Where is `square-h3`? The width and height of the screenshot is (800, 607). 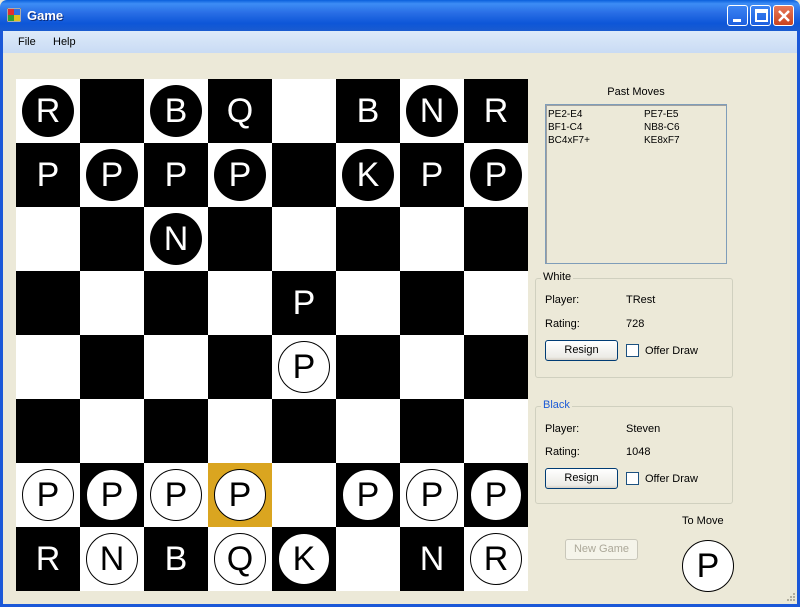
square-h3 is located at coordinates (496, 431).